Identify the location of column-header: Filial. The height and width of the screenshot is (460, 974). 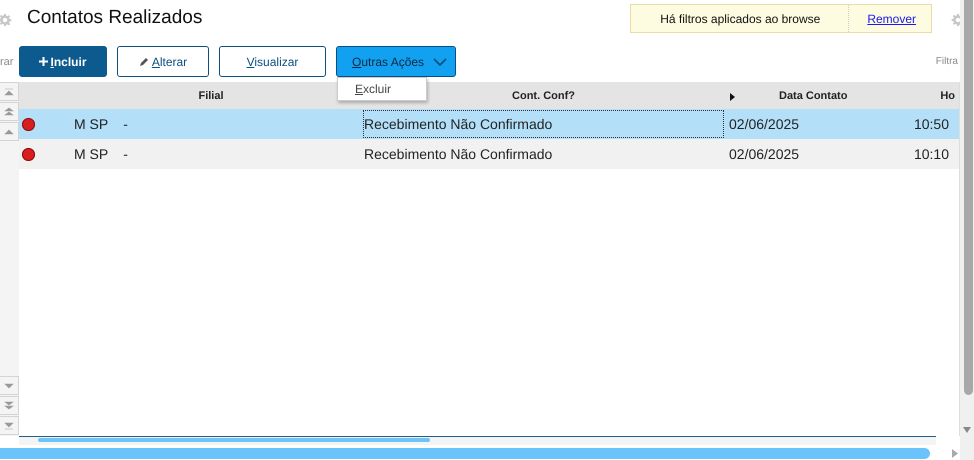
(211, 96).